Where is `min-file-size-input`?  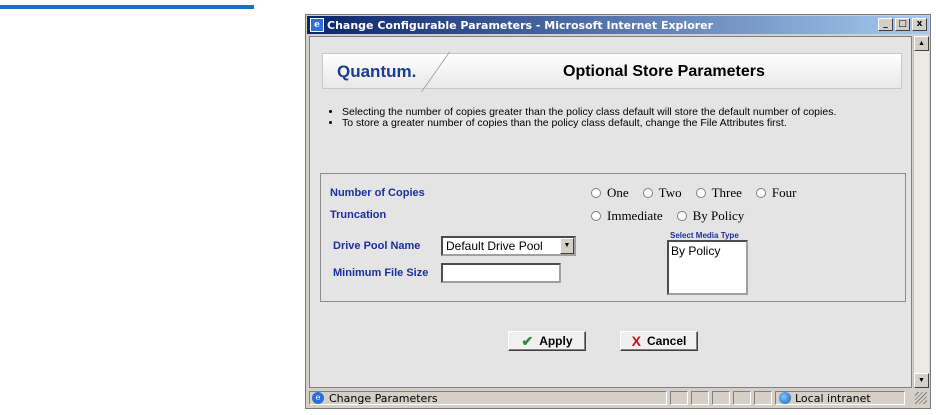
min-file-size-input is located at coordinates (501, 273).